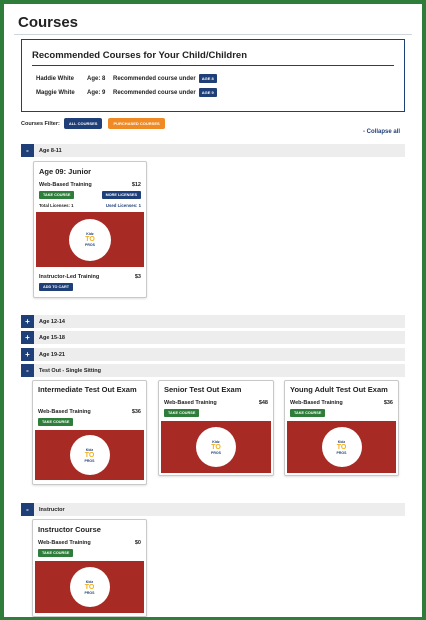  Describe the element at coordinates (69, 529) in the screenshot. I see `course-title: Instructor Course` at that location.